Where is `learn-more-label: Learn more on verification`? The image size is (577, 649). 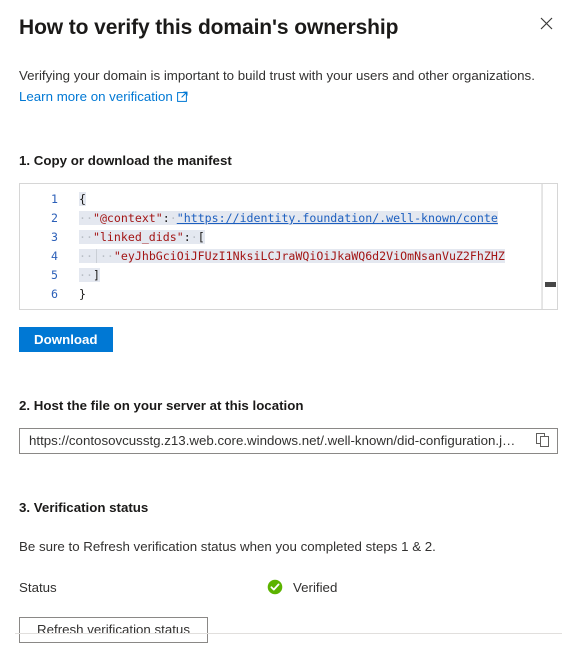
learn-more-label: Learn more on verification is located at coordinates (96, 96).